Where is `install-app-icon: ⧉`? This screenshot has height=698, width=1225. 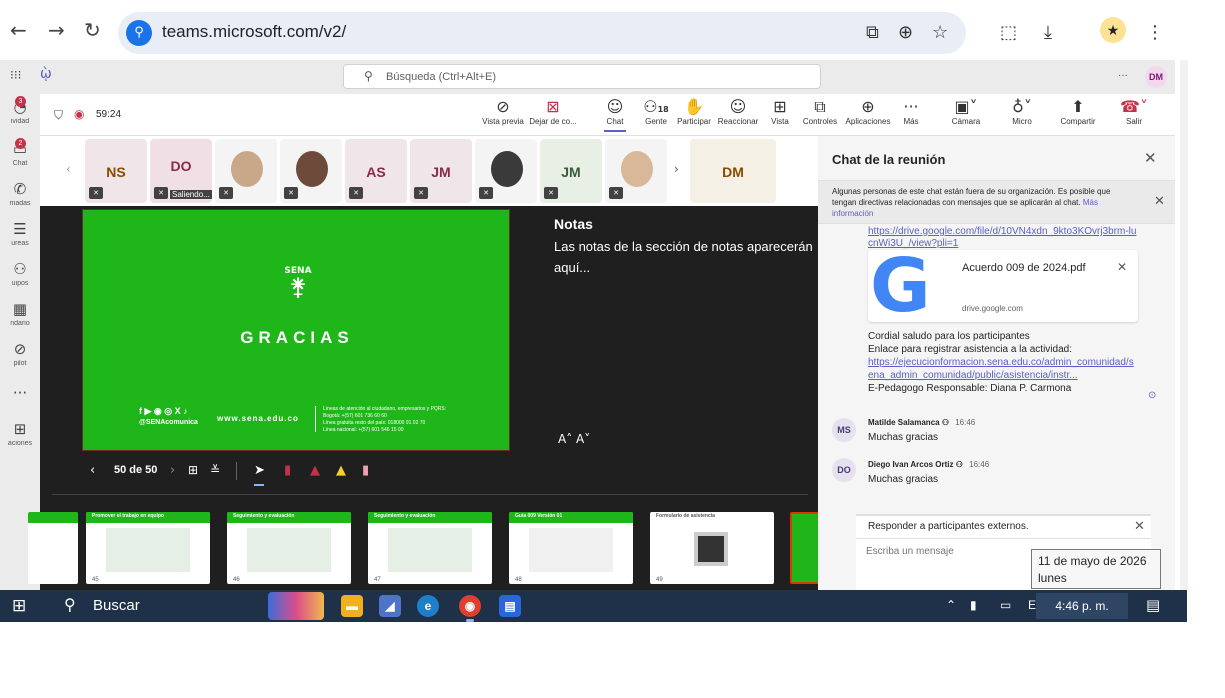
install-app-icon: ⧉ is located at coordinates (872, 32).